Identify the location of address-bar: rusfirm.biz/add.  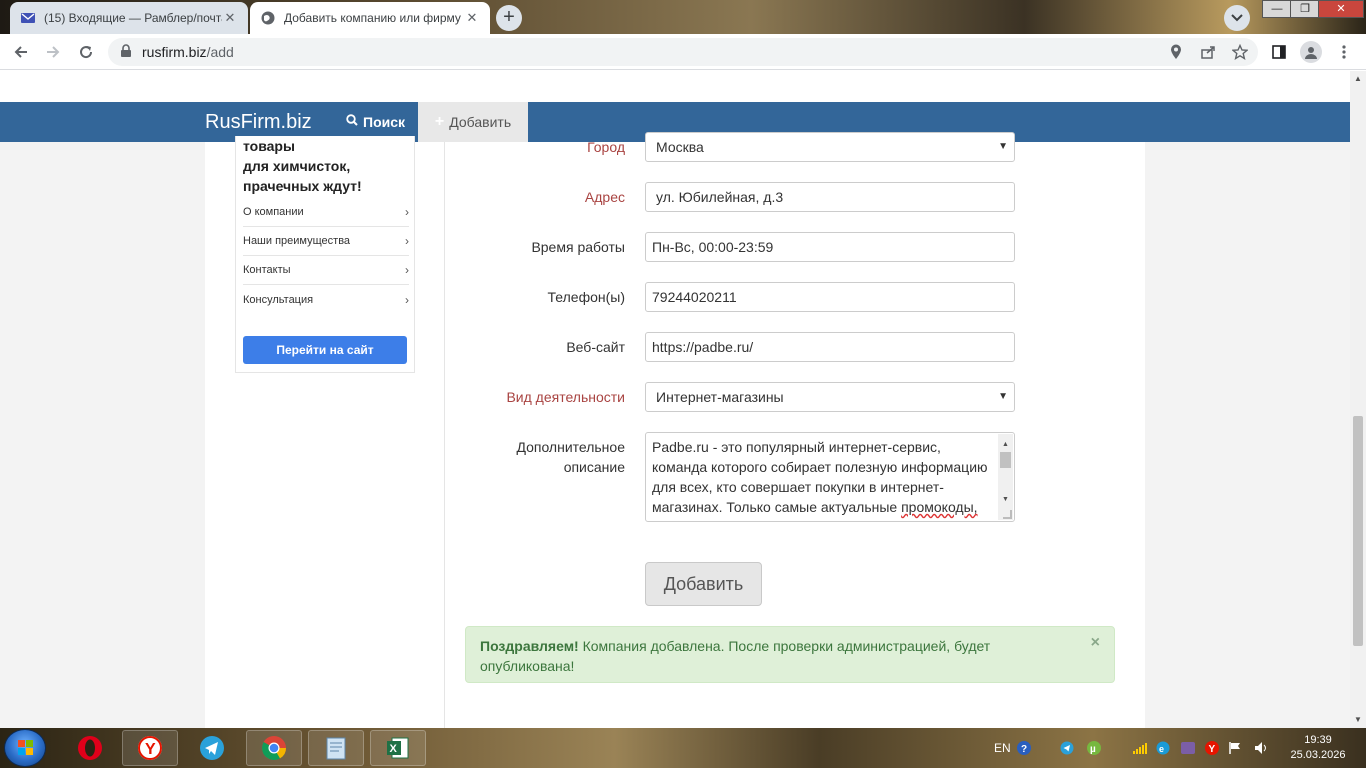
(683, 52).